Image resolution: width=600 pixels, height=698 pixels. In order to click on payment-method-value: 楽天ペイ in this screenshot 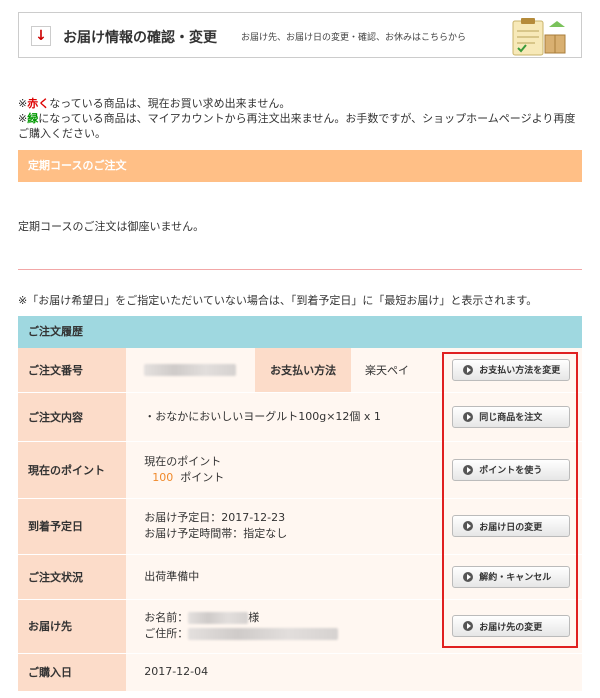, I will do `click(395, 370)`.